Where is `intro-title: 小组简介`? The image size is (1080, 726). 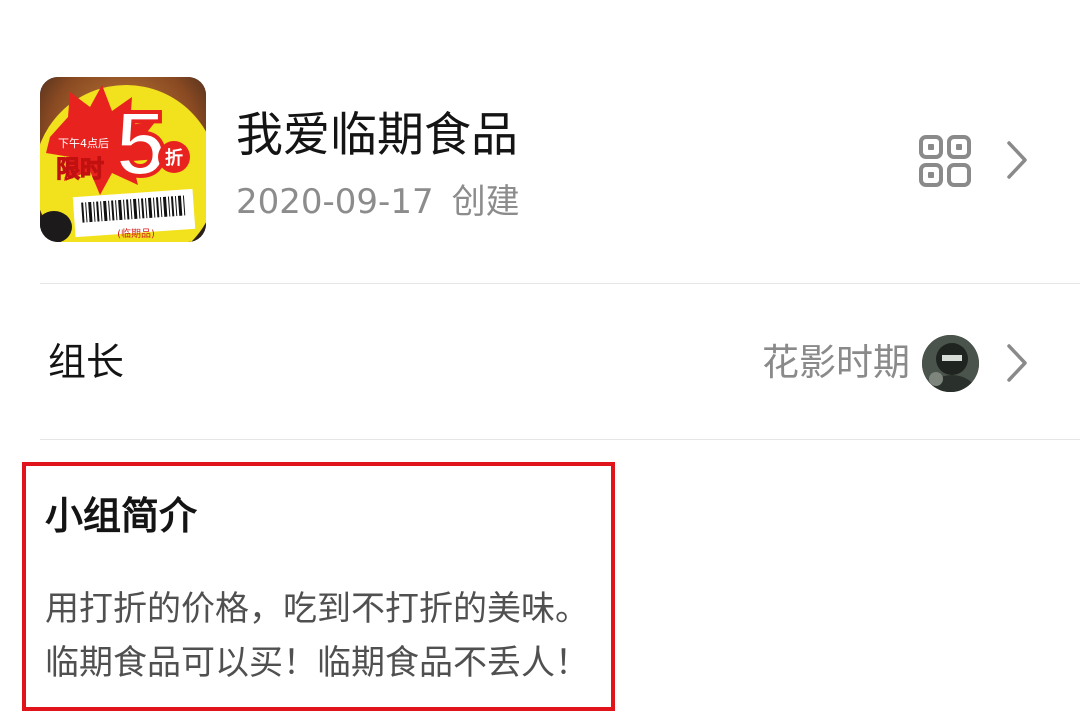 intro-title: 小组简介 is located at coordinates (121, 516).